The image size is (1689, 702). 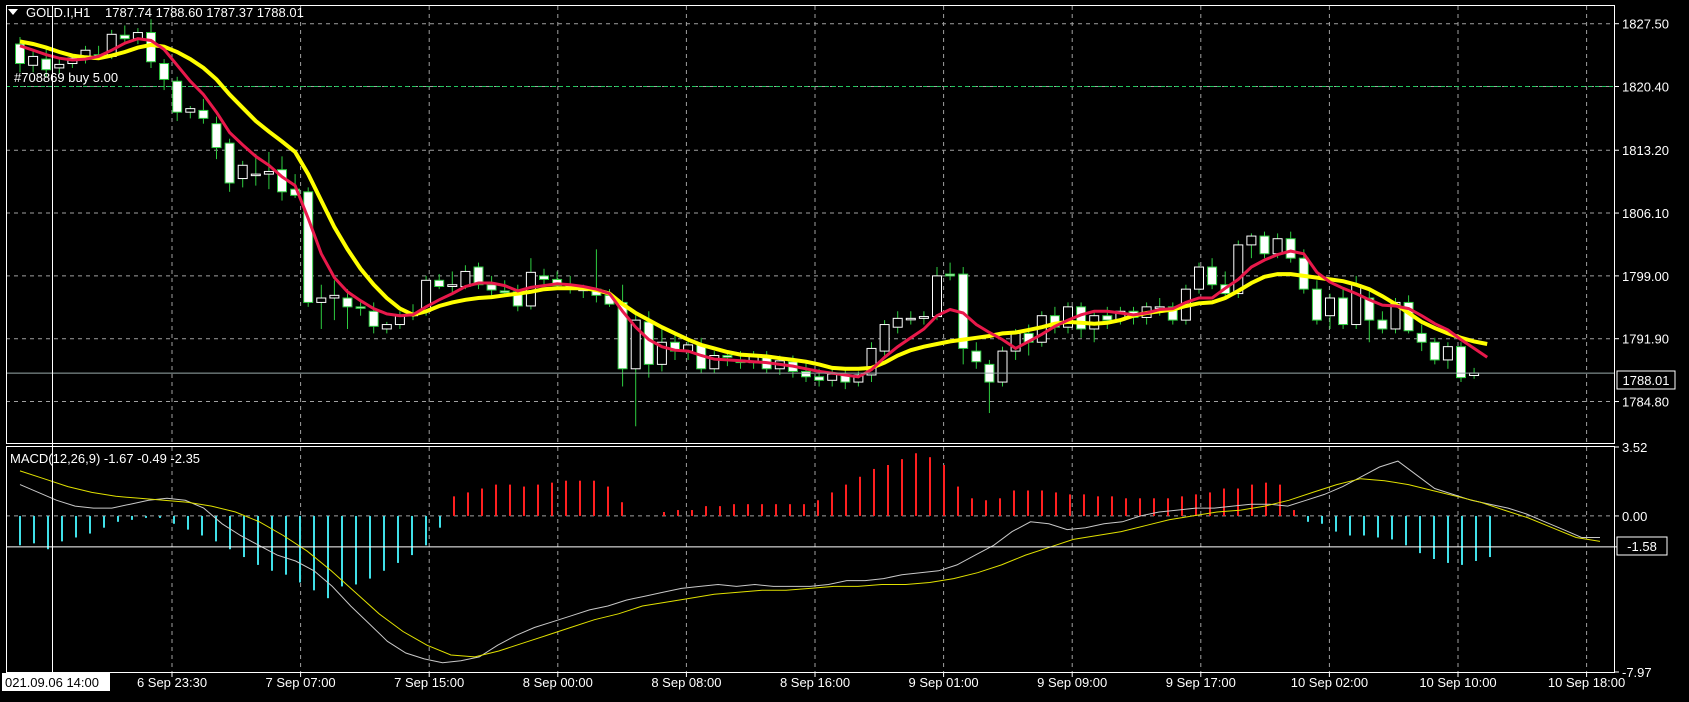 What do you see at coordinates (1072, 682) in the screenshot?
I see `time-tick-label: 9 Sep 09:00` at bounding box center [1072, 682].